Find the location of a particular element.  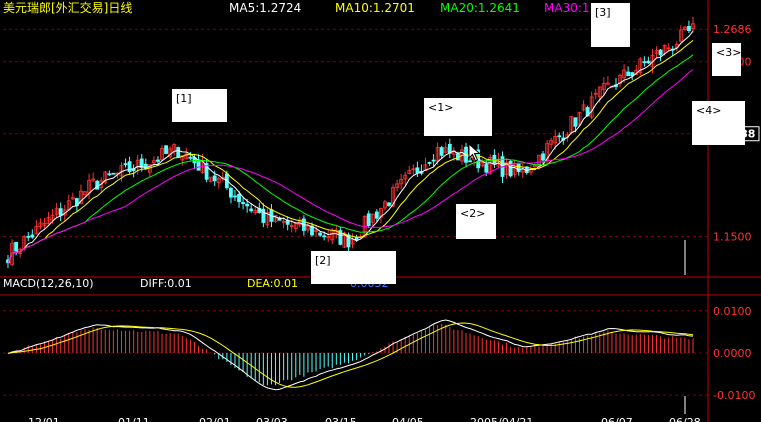

date-tick-label: 02/01 is located at coordinates (215, 419).